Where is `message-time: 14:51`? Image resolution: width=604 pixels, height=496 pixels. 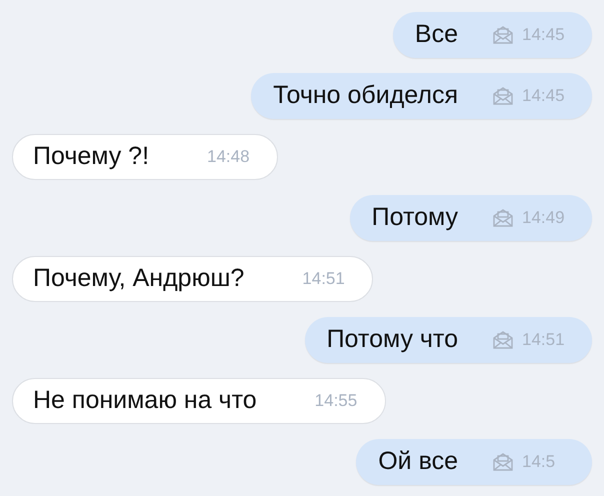 message-time: 14:51 is located at coordinates (324, 279).